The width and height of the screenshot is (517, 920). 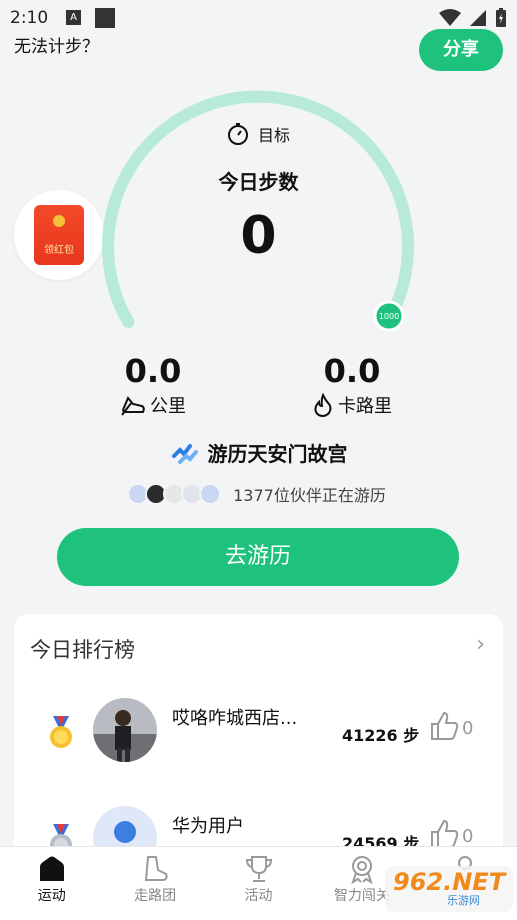 I want to click on tour-title: 游历天安门故宫, so click(x=277, y=454).